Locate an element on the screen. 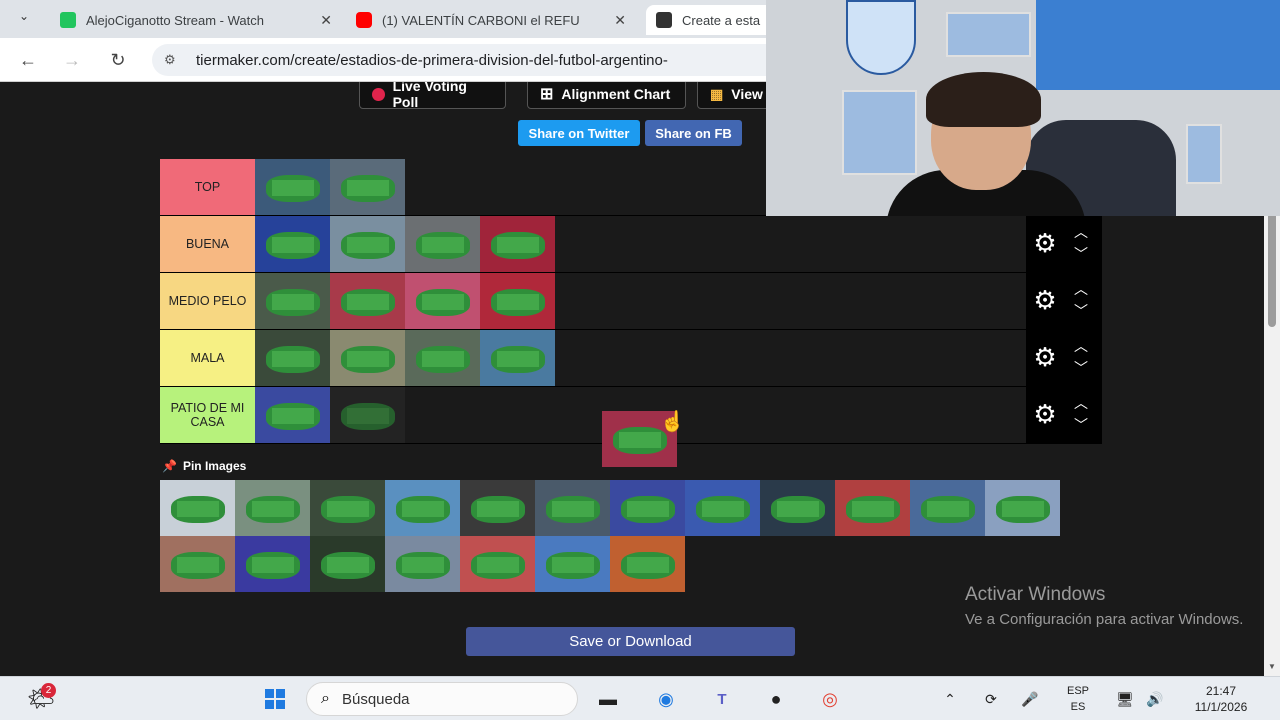 This screenshot has height=720, width=1280. alignment-chart-button: ⊞ Alignment Chart is located at coordinates (606, 95).